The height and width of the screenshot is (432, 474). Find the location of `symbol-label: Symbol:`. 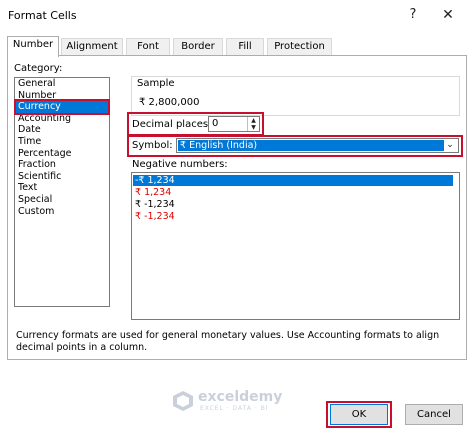

symbol-label: Symbol: is located at coordinates (152, 145).